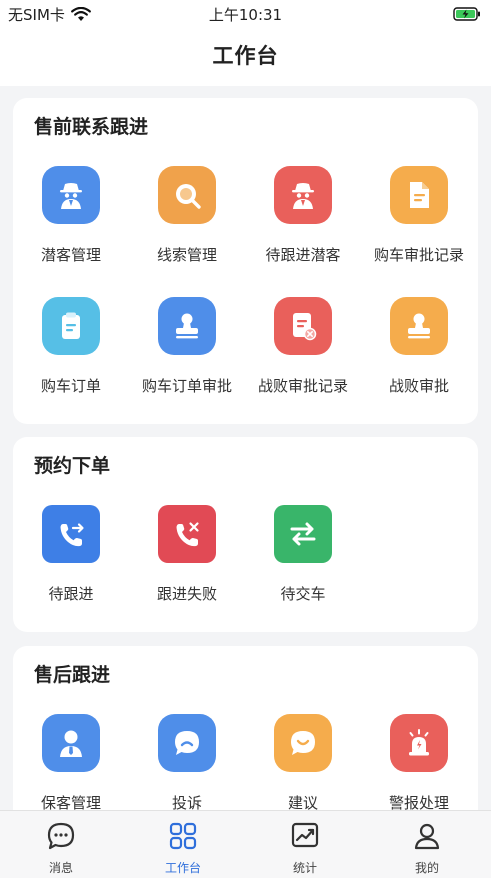 Image resolution: width=491 pixels, height=878 pixels. Describe the element at coordinates (72, 675) in the screenshot. I see `section-title: 售后跟进` at that location.